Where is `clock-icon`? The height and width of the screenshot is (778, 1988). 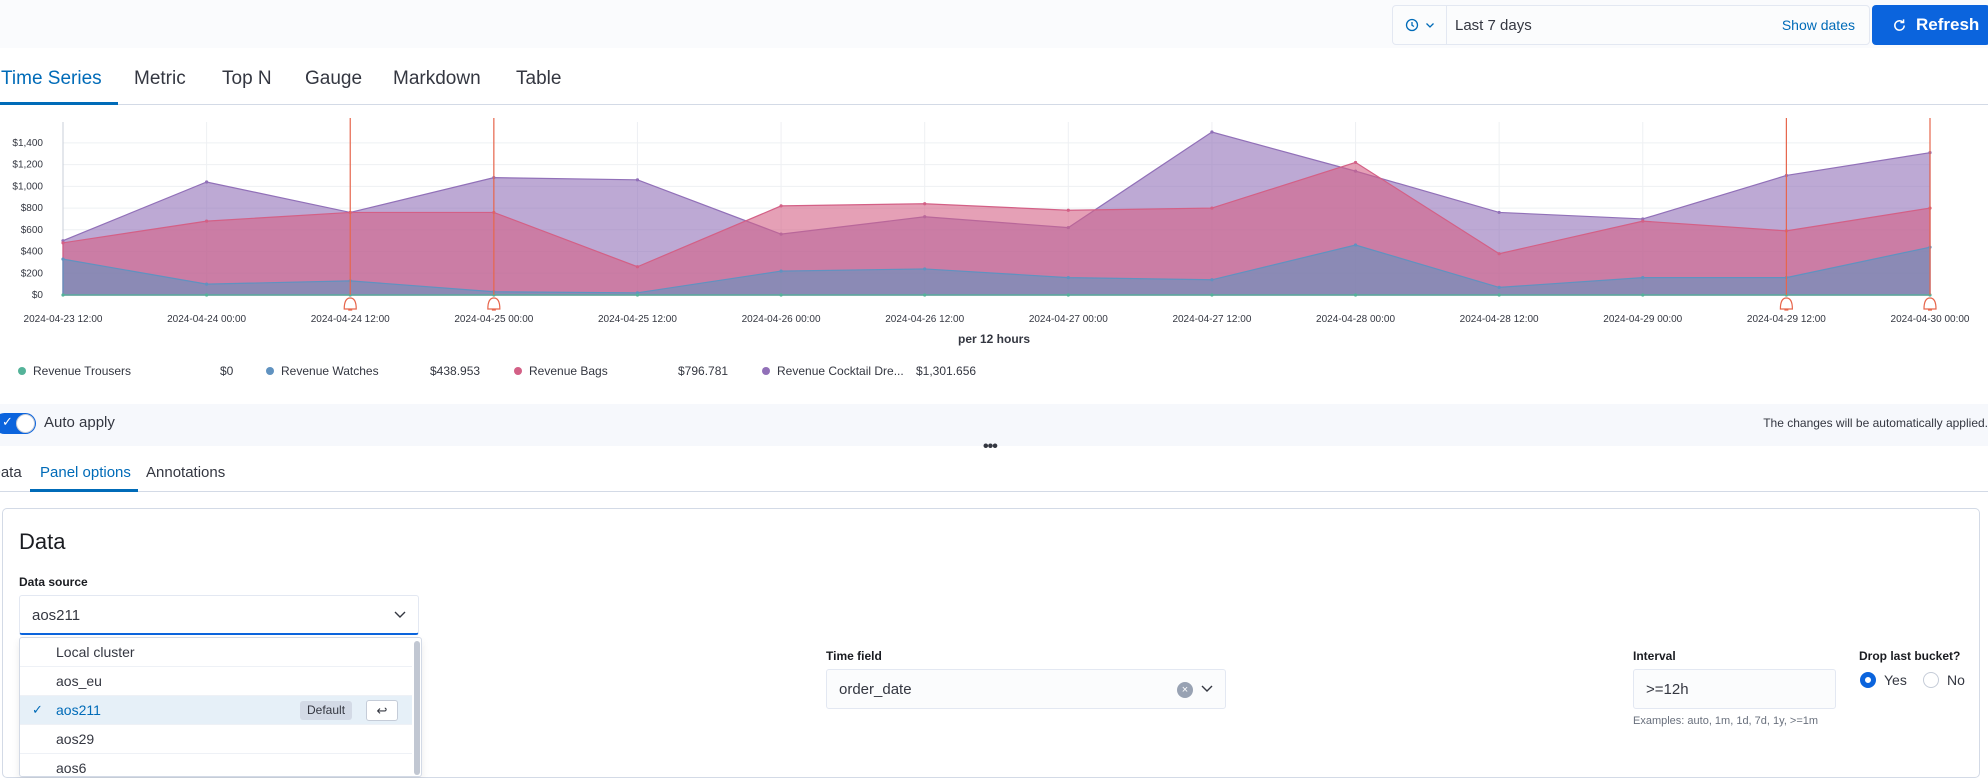 clock-icon is located at coordinates (1411, 25).